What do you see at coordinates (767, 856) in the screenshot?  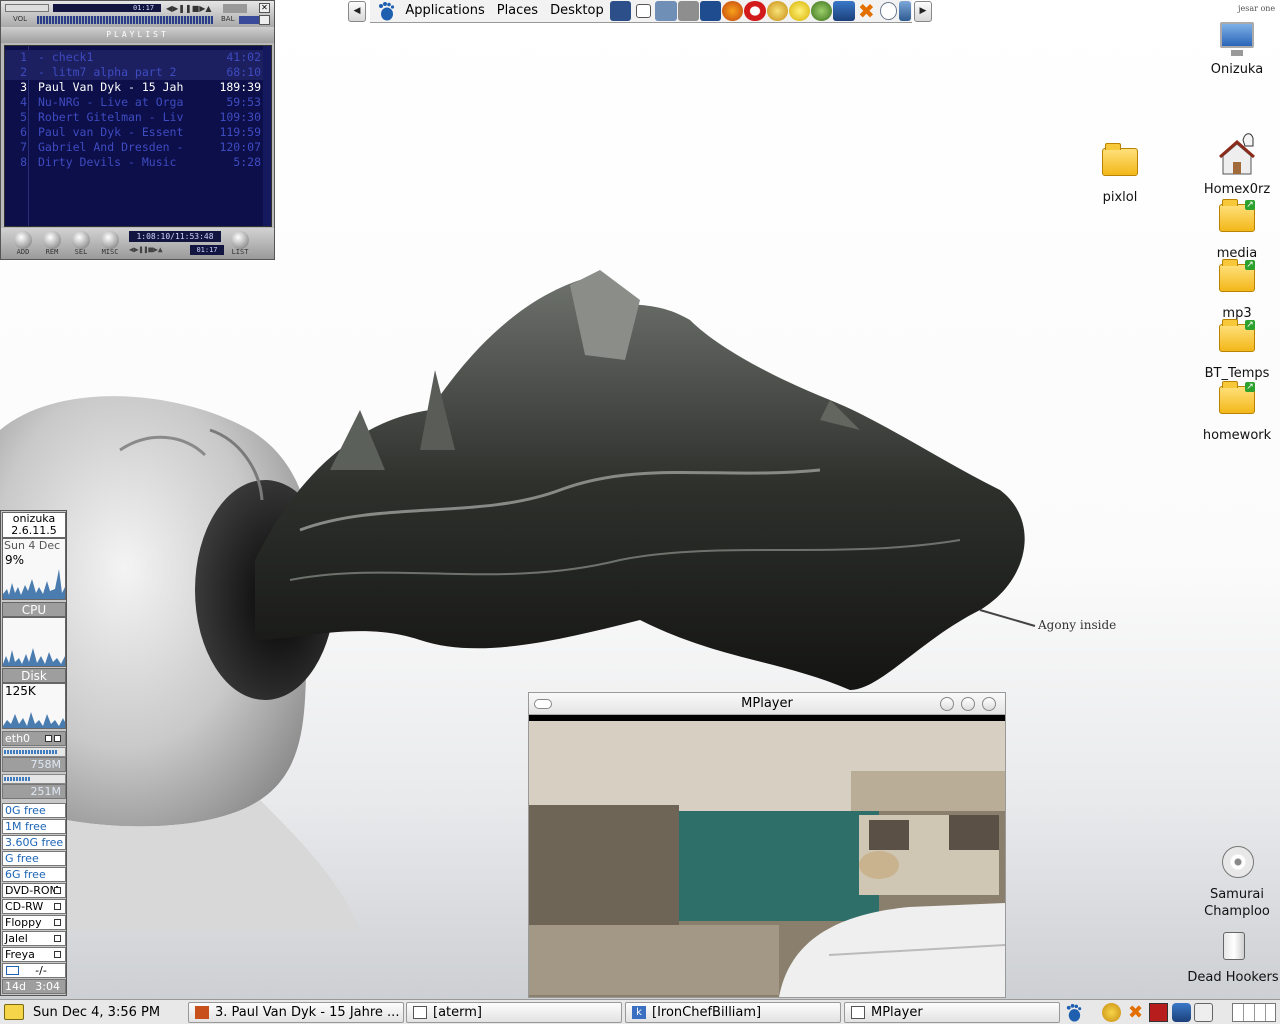 I see `mplayer-video` at bounding box center [767, 856].